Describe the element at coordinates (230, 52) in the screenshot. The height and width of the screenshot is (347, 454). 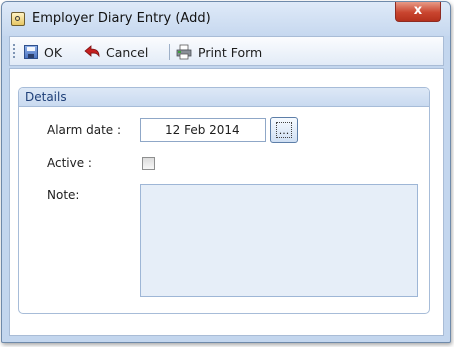
I see `print-form-label: Print Form` at that location.